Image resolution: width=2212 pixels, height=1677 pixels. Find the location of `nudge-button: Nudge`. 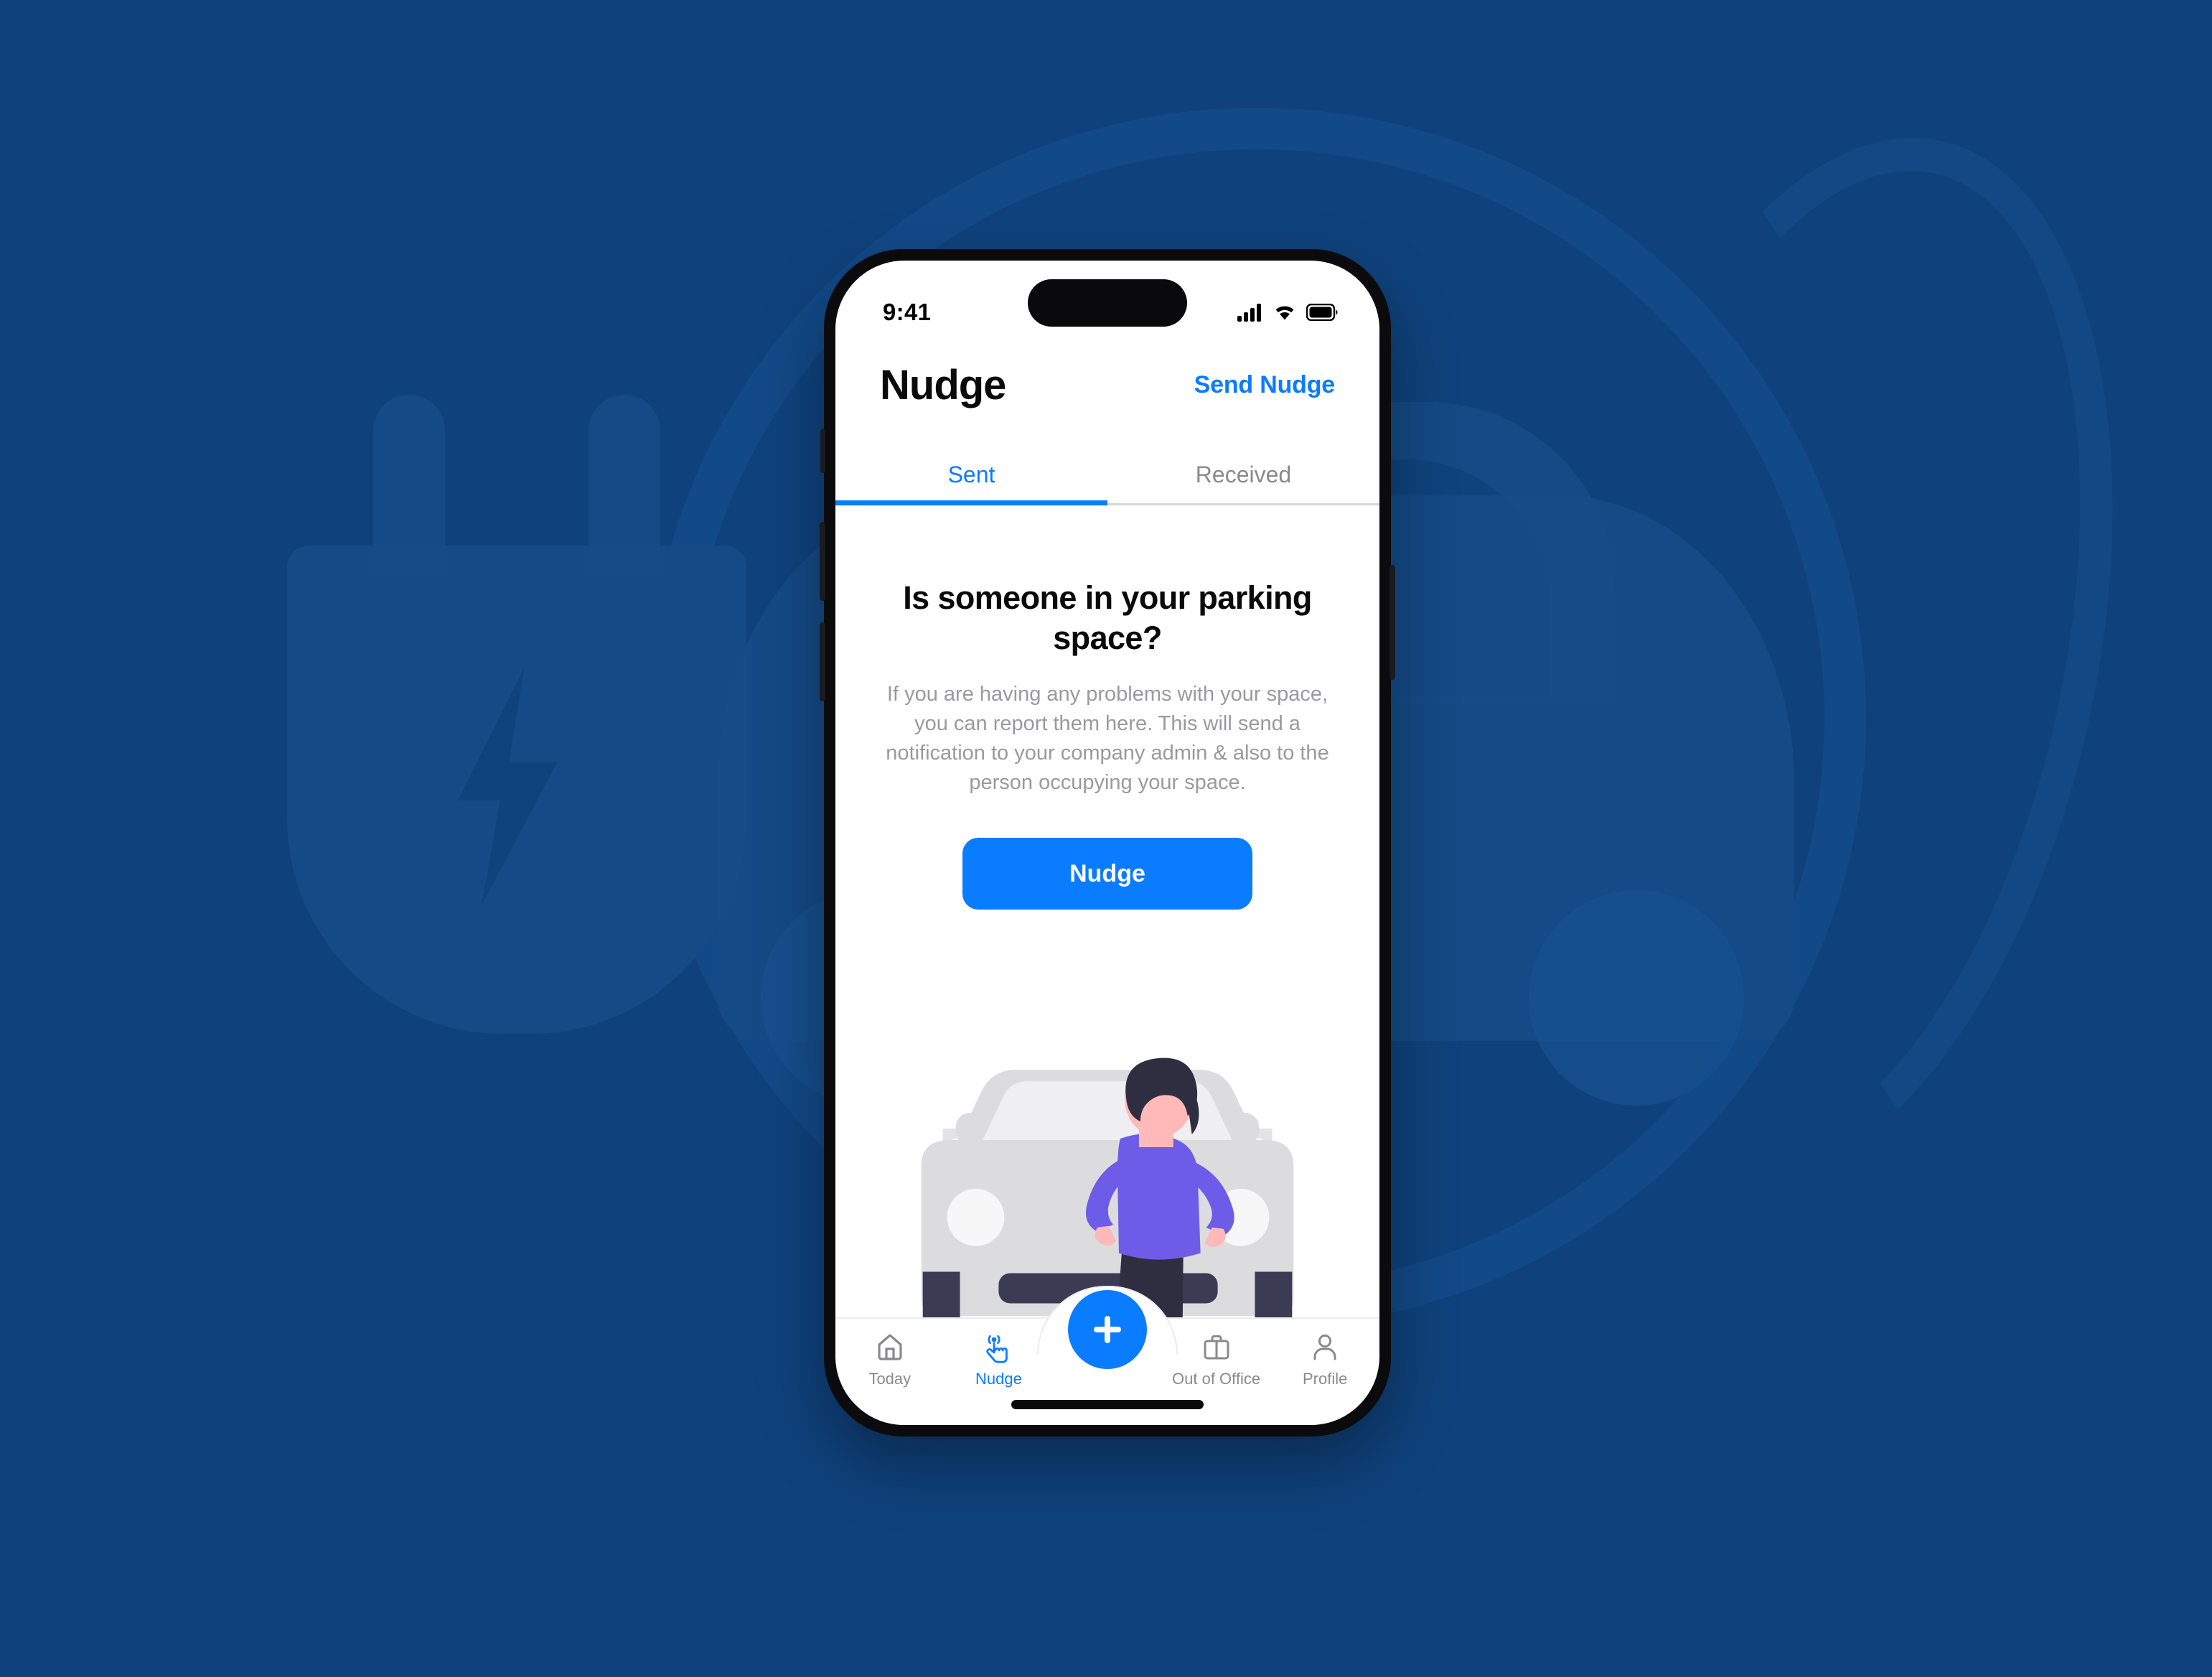

nudge-button: Nudge is located at coordinates (1107, 874).